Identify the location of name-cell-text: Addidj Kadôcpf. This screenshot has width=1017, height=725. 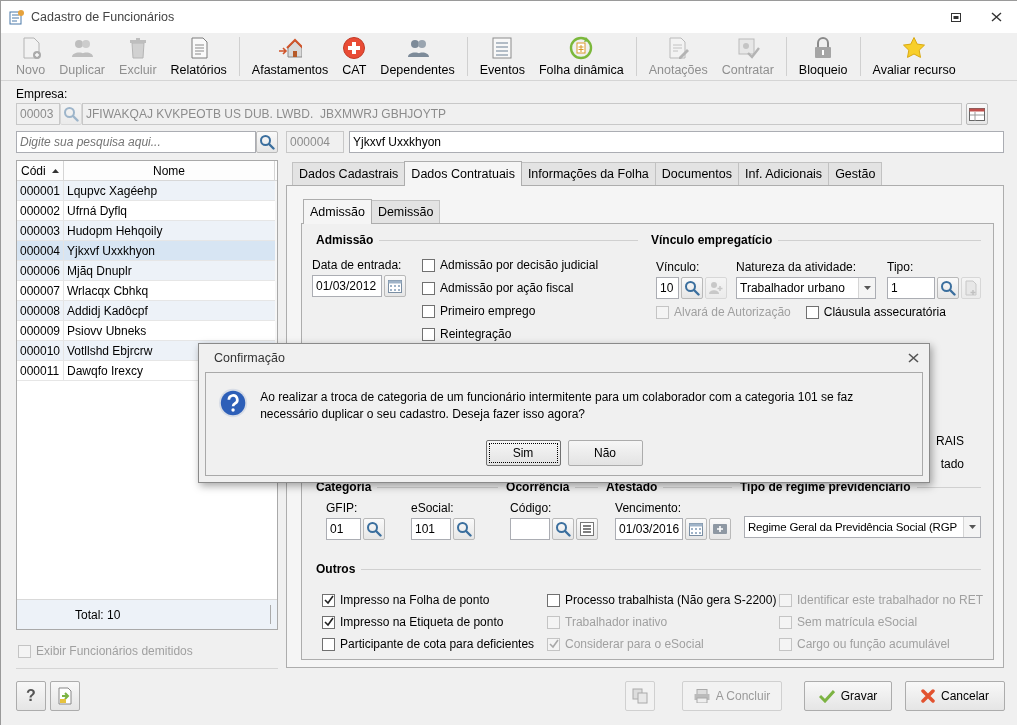
(107, 310).